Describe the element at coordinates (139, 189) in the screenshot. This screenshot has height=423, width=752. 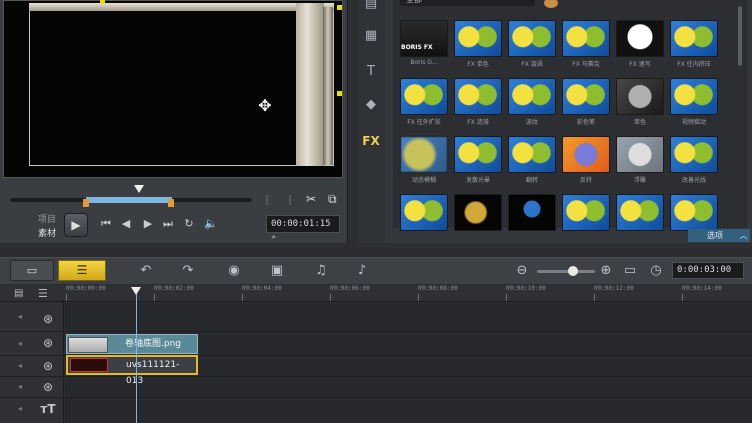
I see `scrubber-head` at that location.